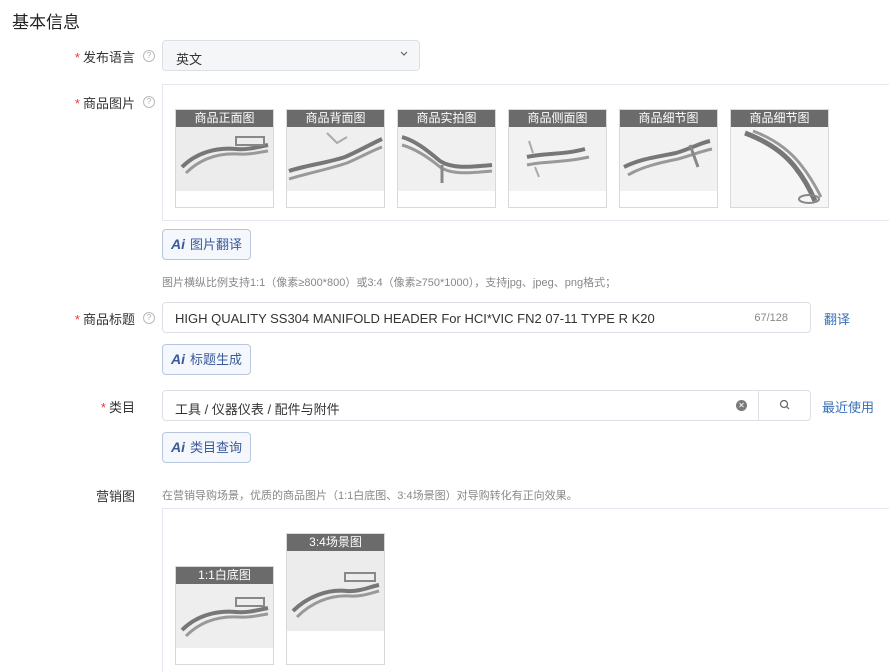  I want to click on marketing-label: 营销图, so click(115, 496).